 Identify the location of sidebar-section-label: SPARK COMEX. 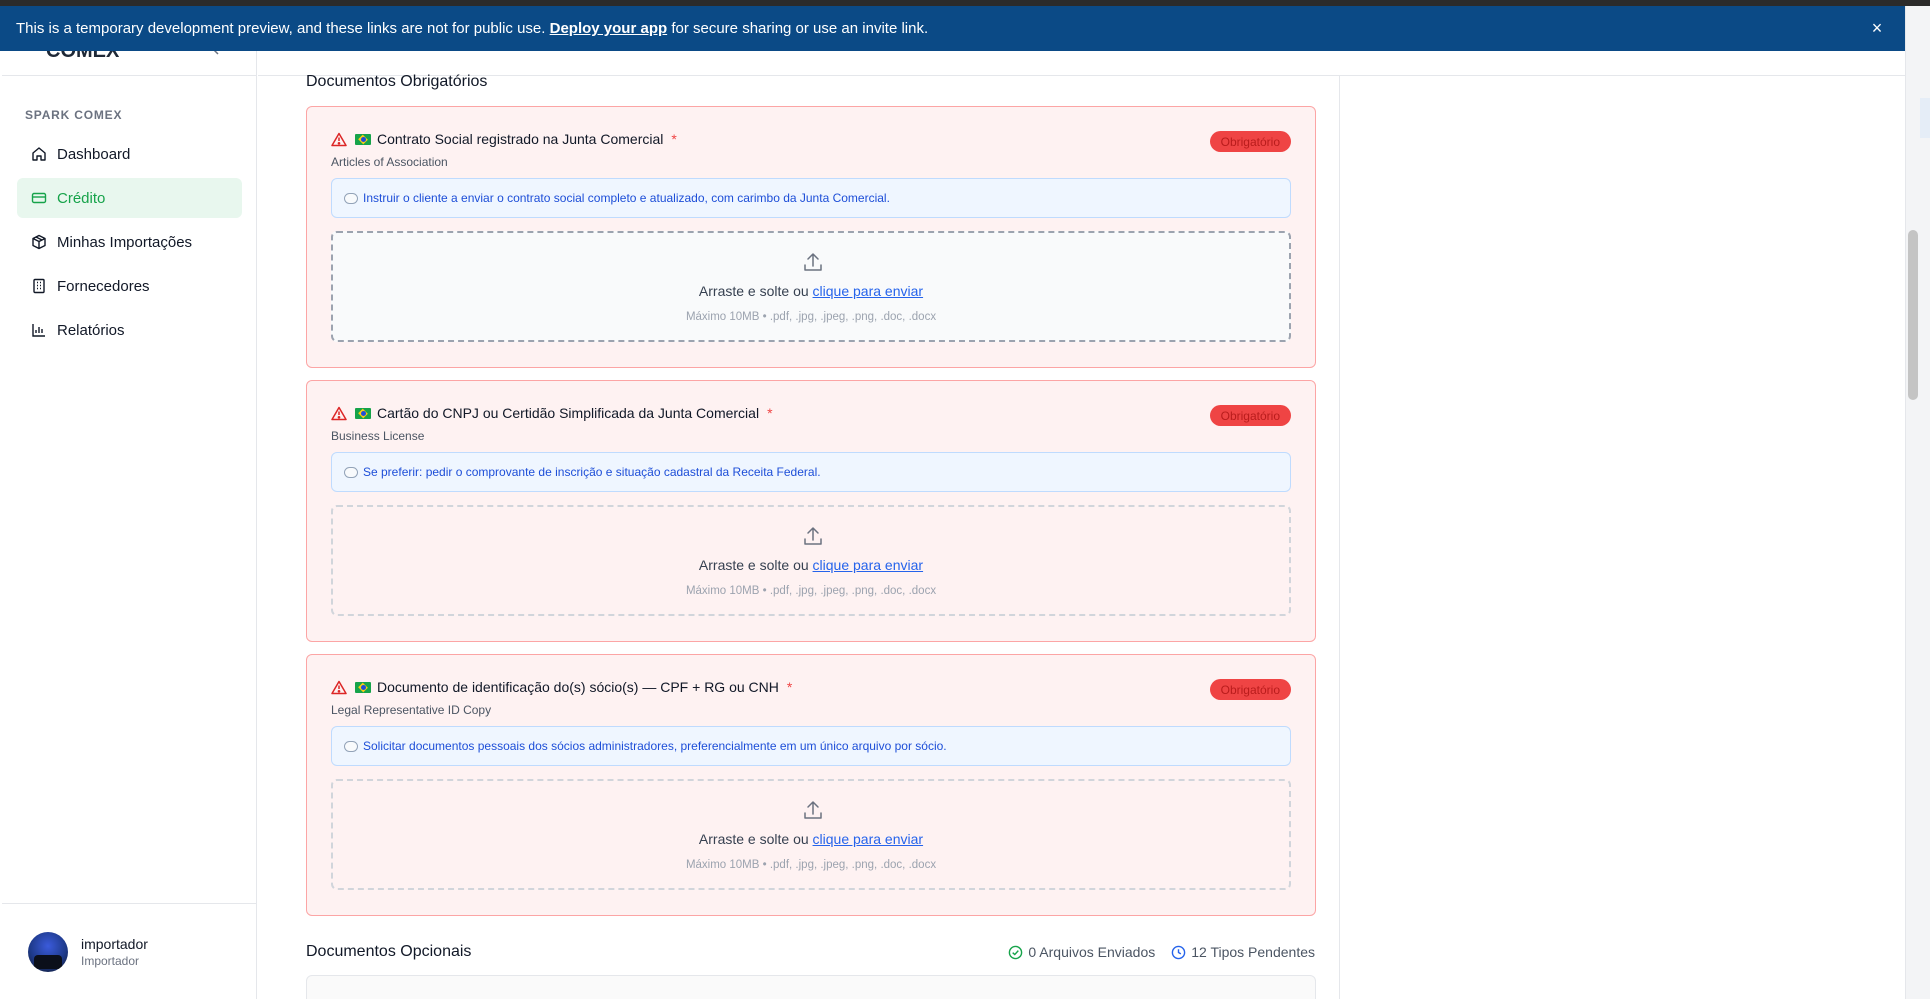
(74, 115).